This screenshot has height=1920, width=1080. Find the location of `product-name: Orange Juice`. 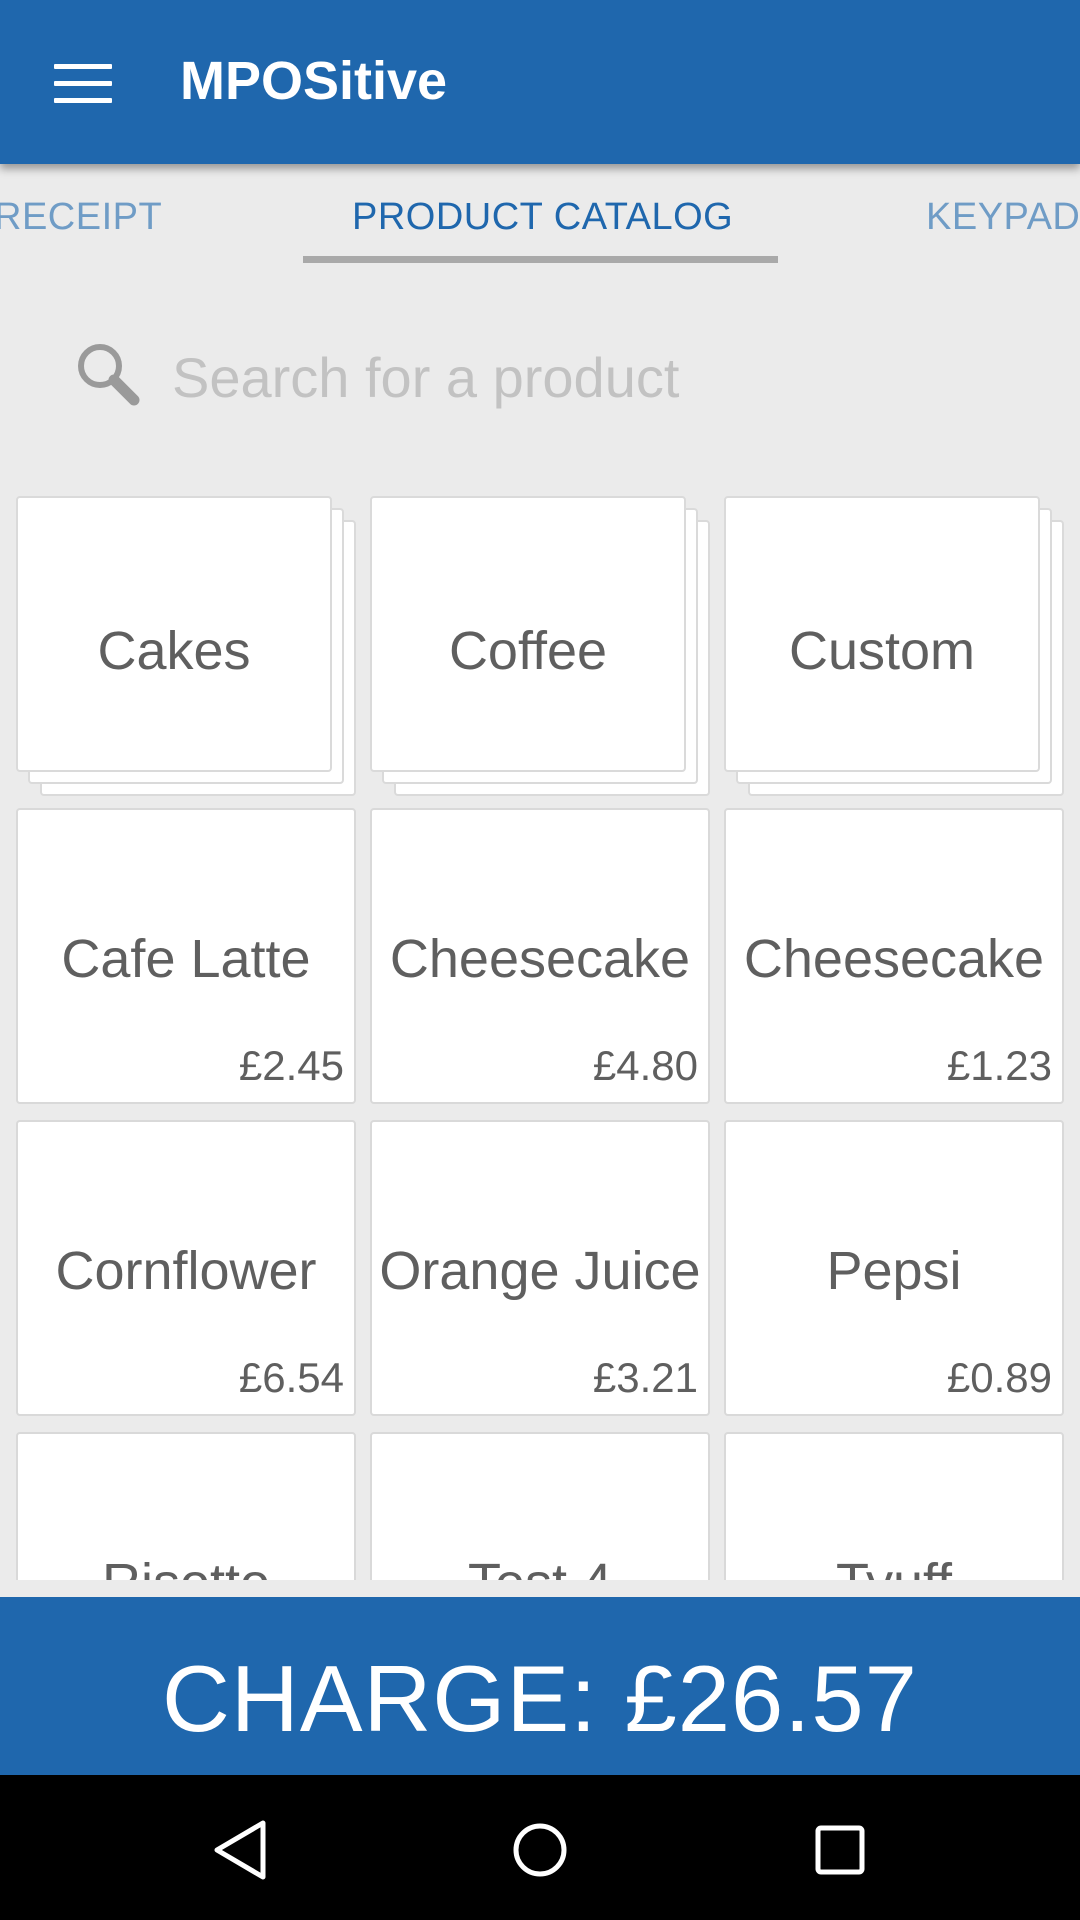

product-name: Orange Juice is located at coordinates (540, 1271).